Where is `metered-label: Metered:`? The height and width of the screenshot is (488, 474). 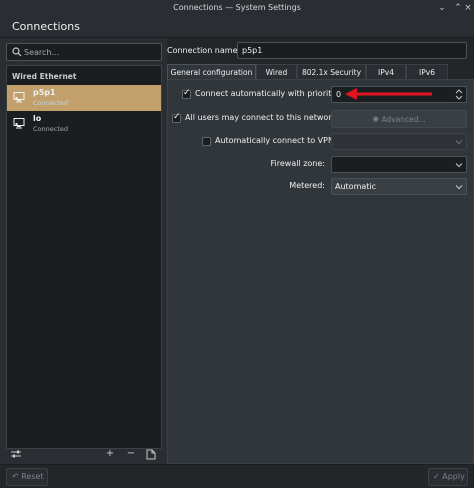
metered-label: Metered: is located at coordinates (307, 185).